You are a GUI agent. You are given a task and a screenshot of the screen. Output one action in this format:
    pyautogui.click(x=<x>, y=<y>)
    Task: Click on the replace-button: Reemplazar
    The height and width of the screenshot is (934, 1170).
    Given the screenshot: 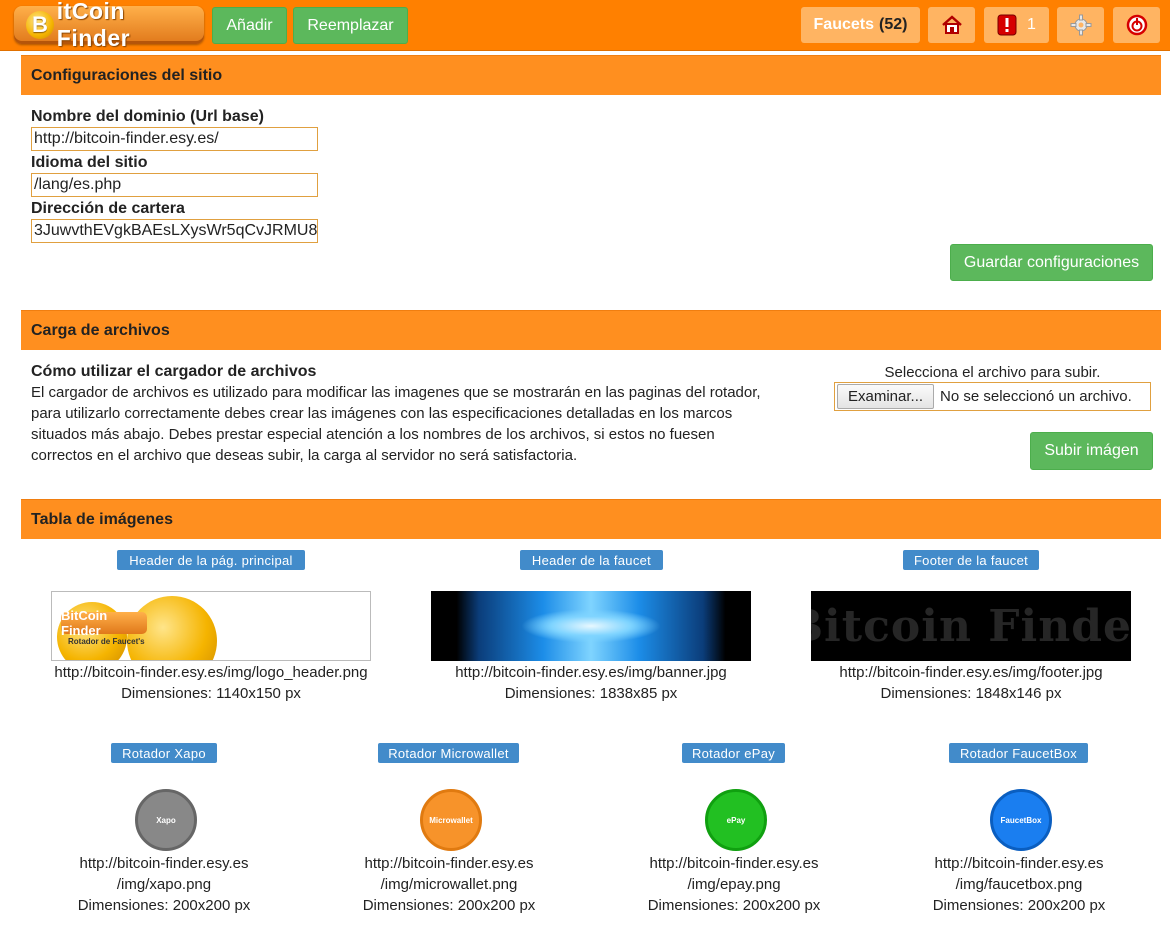 What is the action you would take?
    pyautogui.click(x=350, y=25)
    